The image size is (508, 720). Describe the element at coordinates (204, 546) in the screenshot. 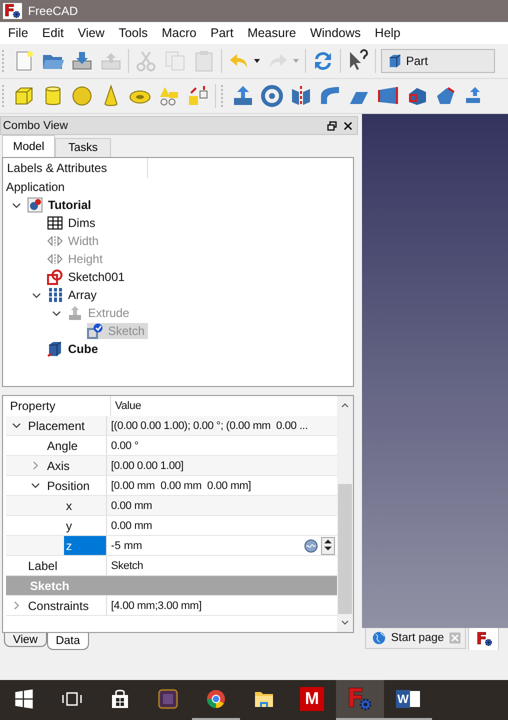

I see `value-field: -5 mm` at that location.